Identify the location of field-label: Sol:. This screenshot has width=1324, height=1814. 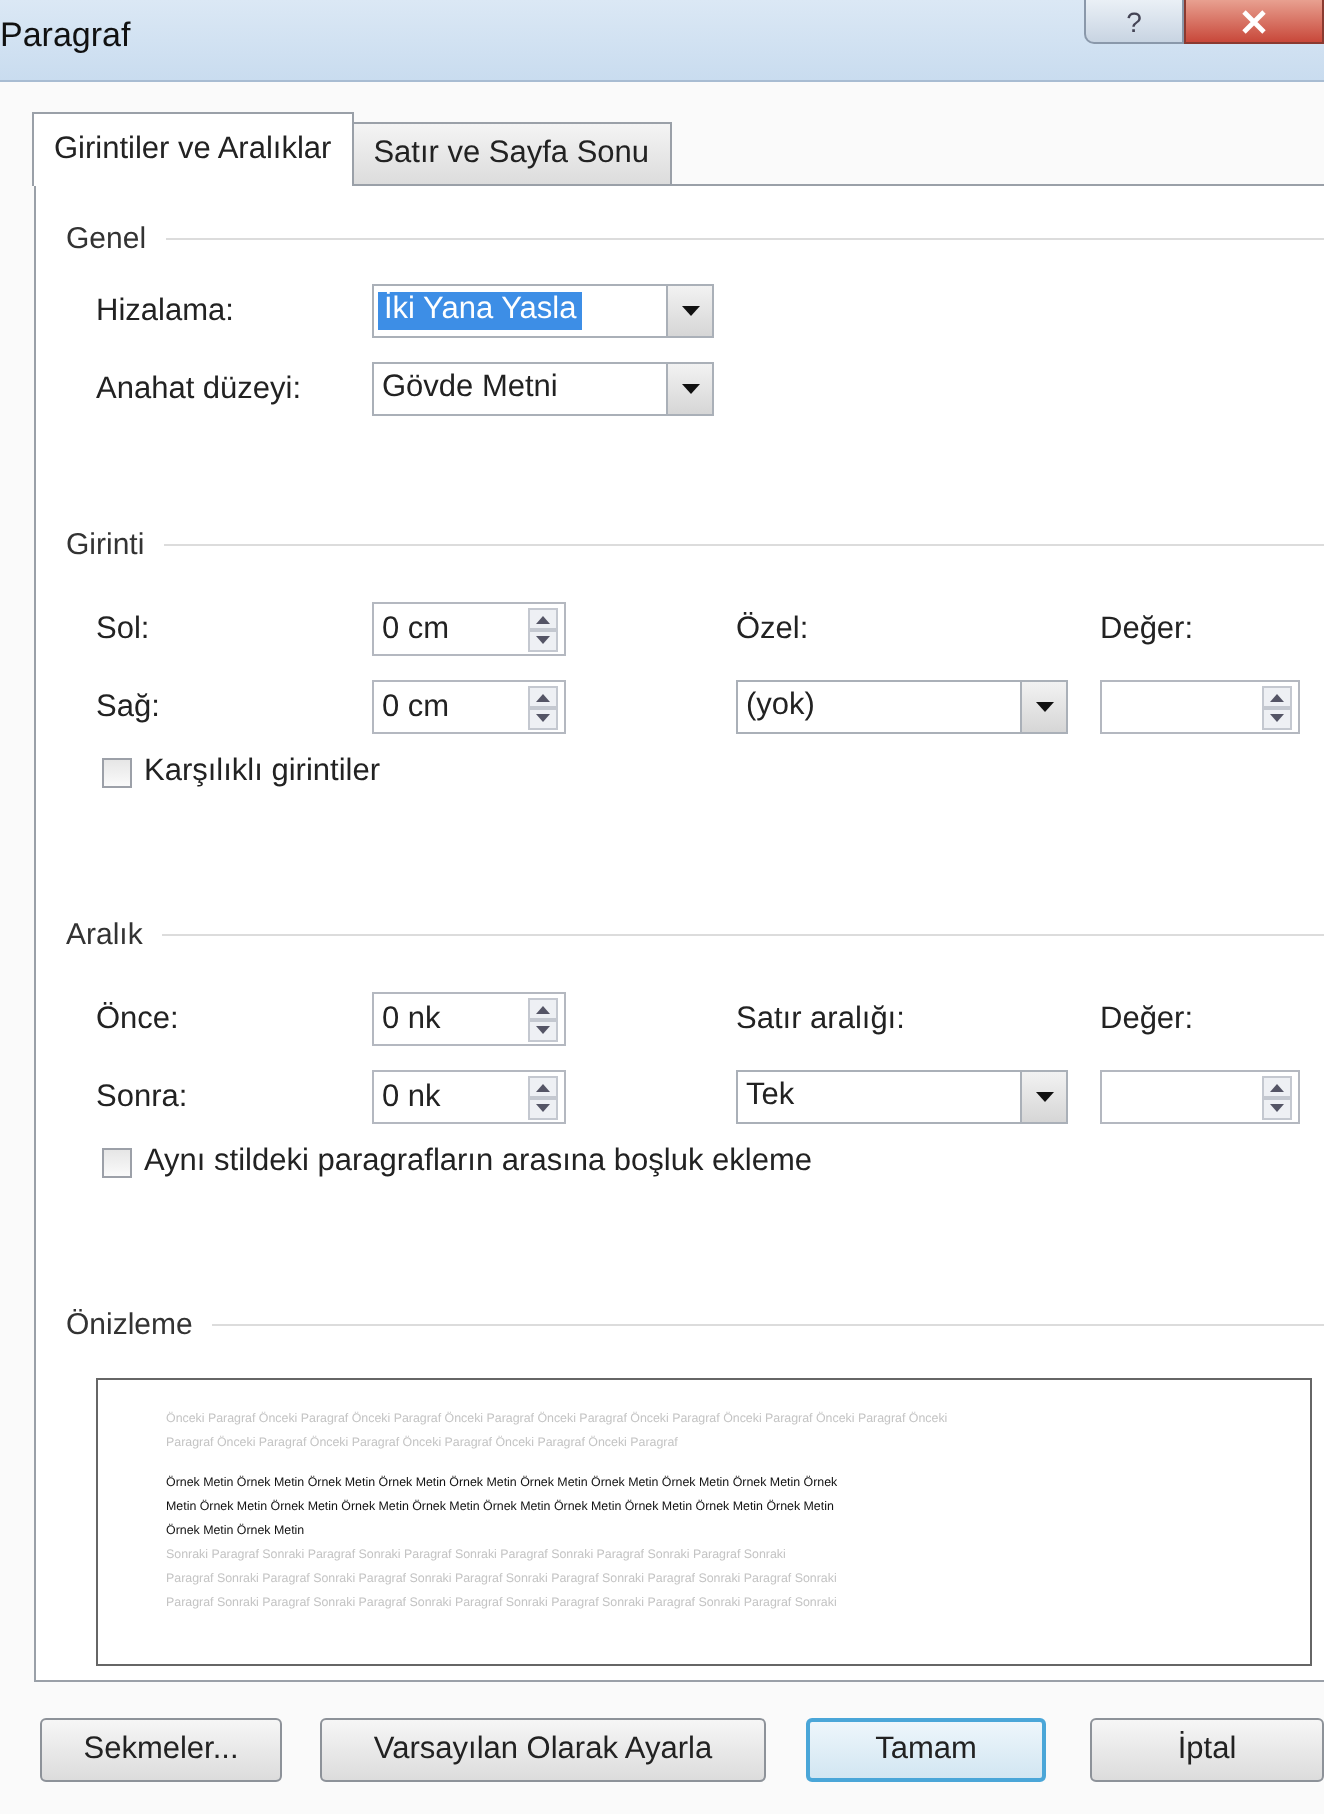
(124, 629).